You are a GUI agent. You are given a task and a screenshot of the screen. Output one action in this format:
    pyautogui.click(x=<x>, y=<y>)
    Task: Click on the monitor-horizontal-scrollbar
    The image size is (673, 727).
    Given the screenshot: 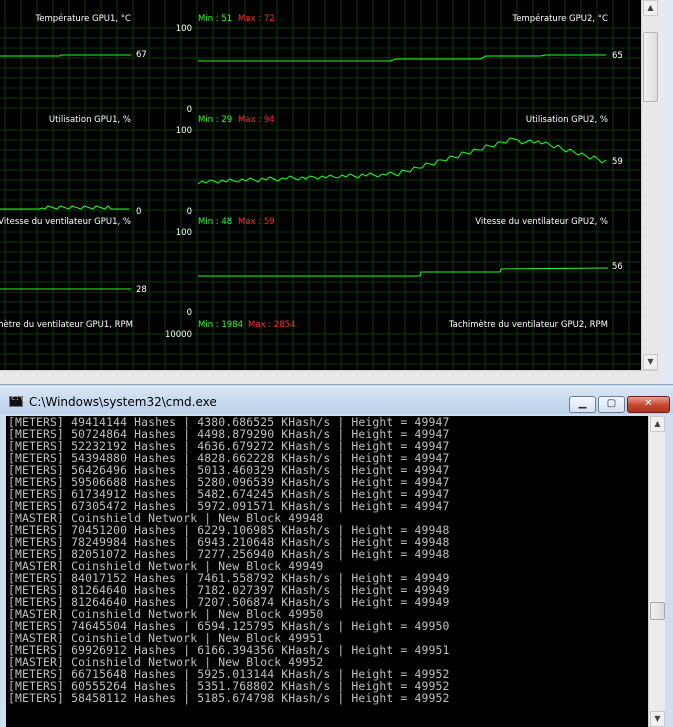 What is the action you would take?
    pyautogui.click(x=329, y=377)
    